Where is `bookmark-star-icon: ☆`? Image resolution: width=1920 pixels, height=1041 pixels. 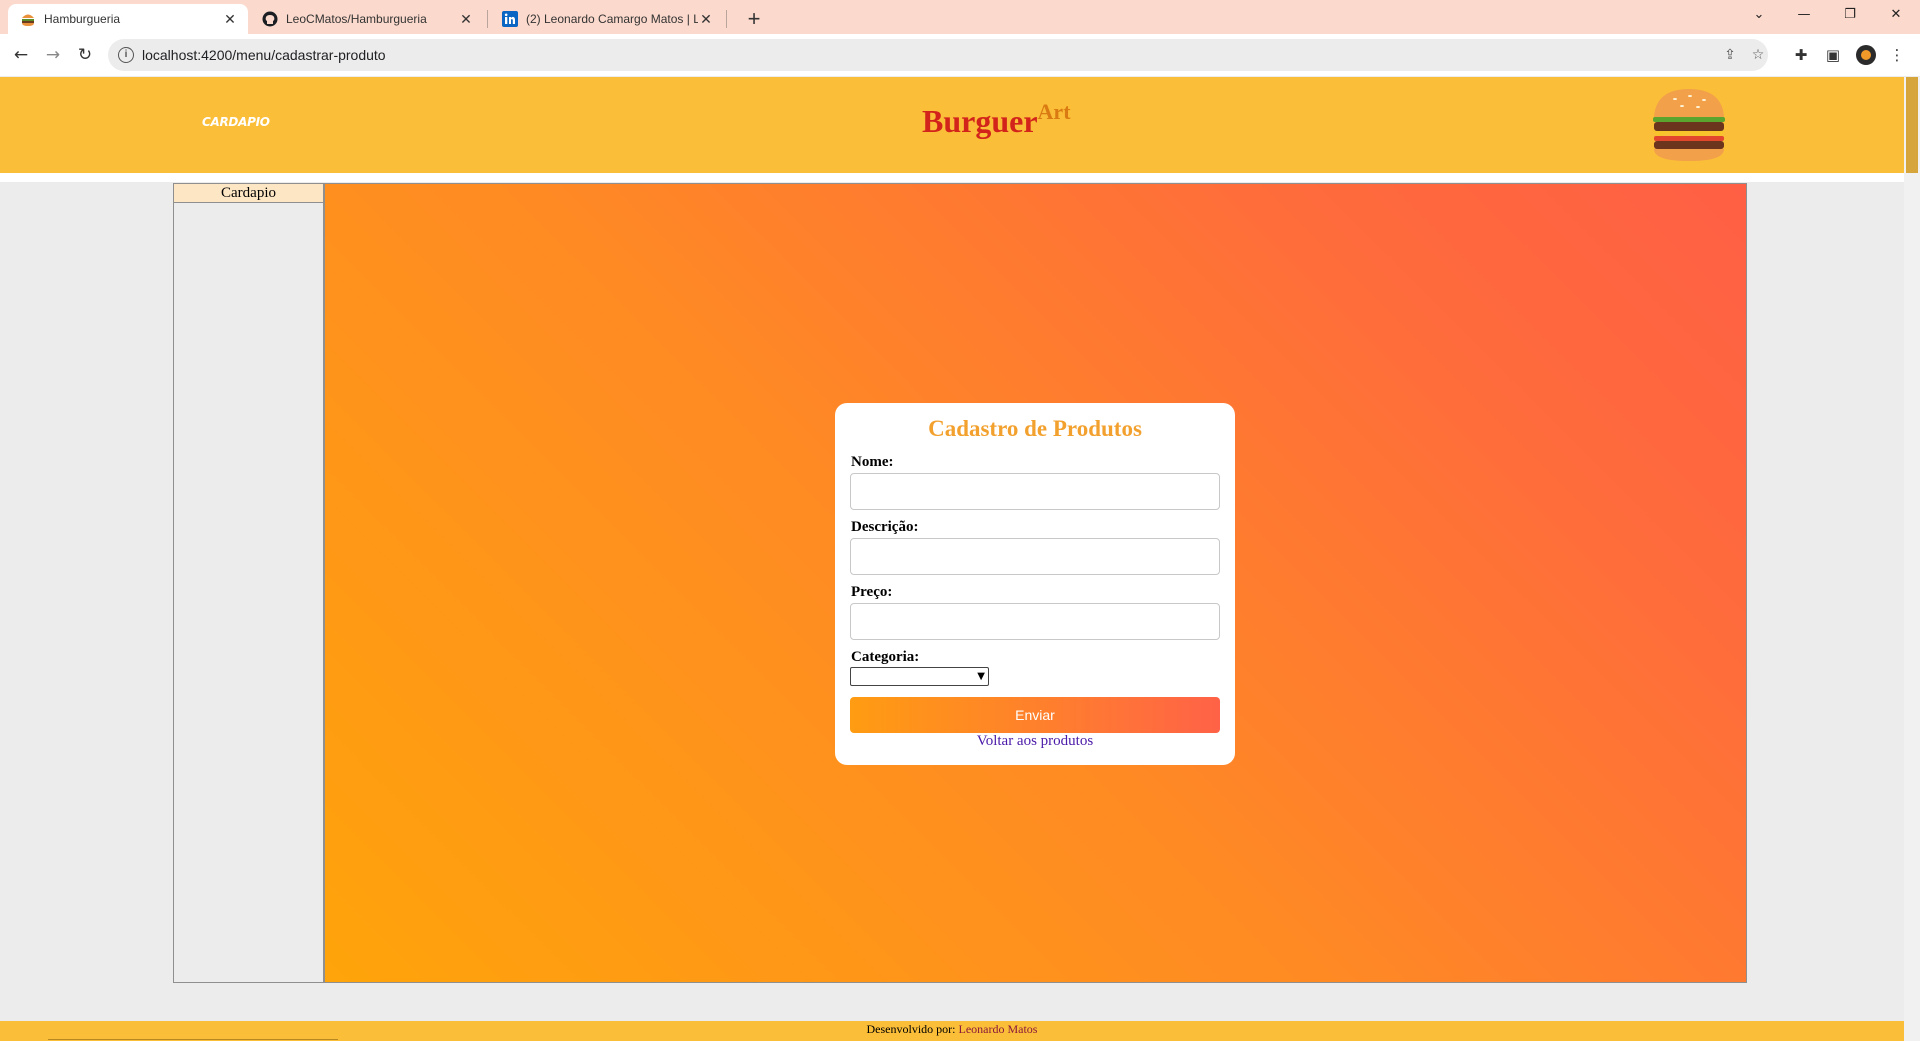
bookmark-star-icon: ☆ is located at coordinates (1758, 55).